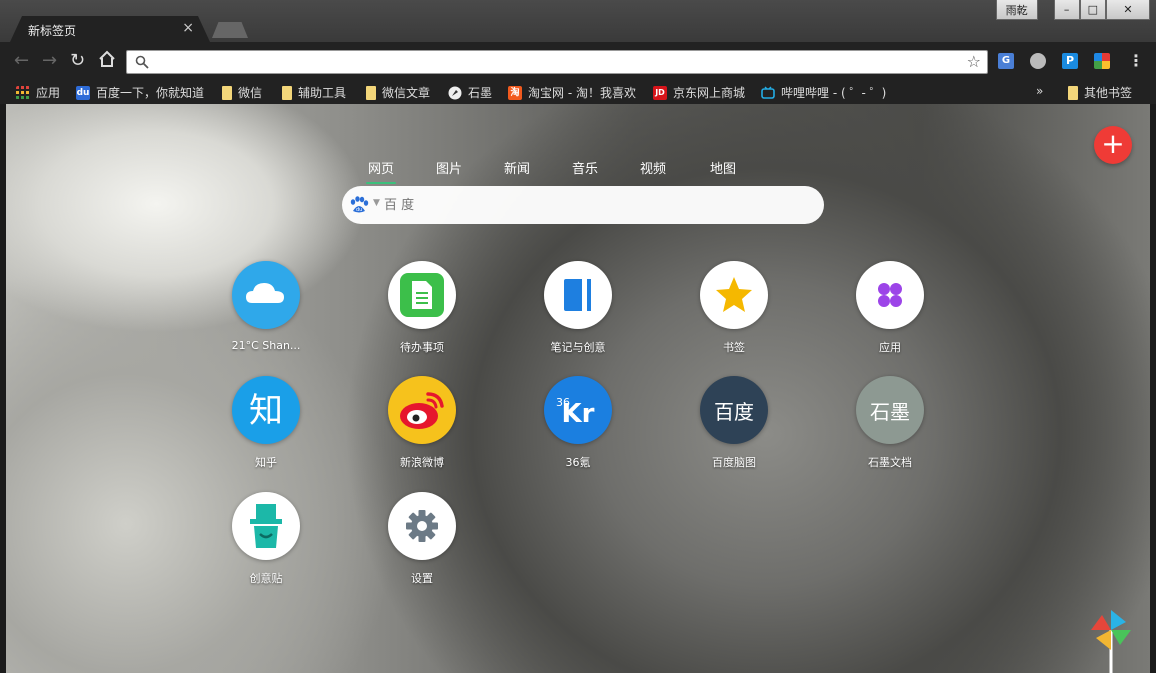  What do you see at coordinates (1136, 61) in the screenshot?
I see `chrome-menu-icon: ⋮` at bounding box center [1136, 61].